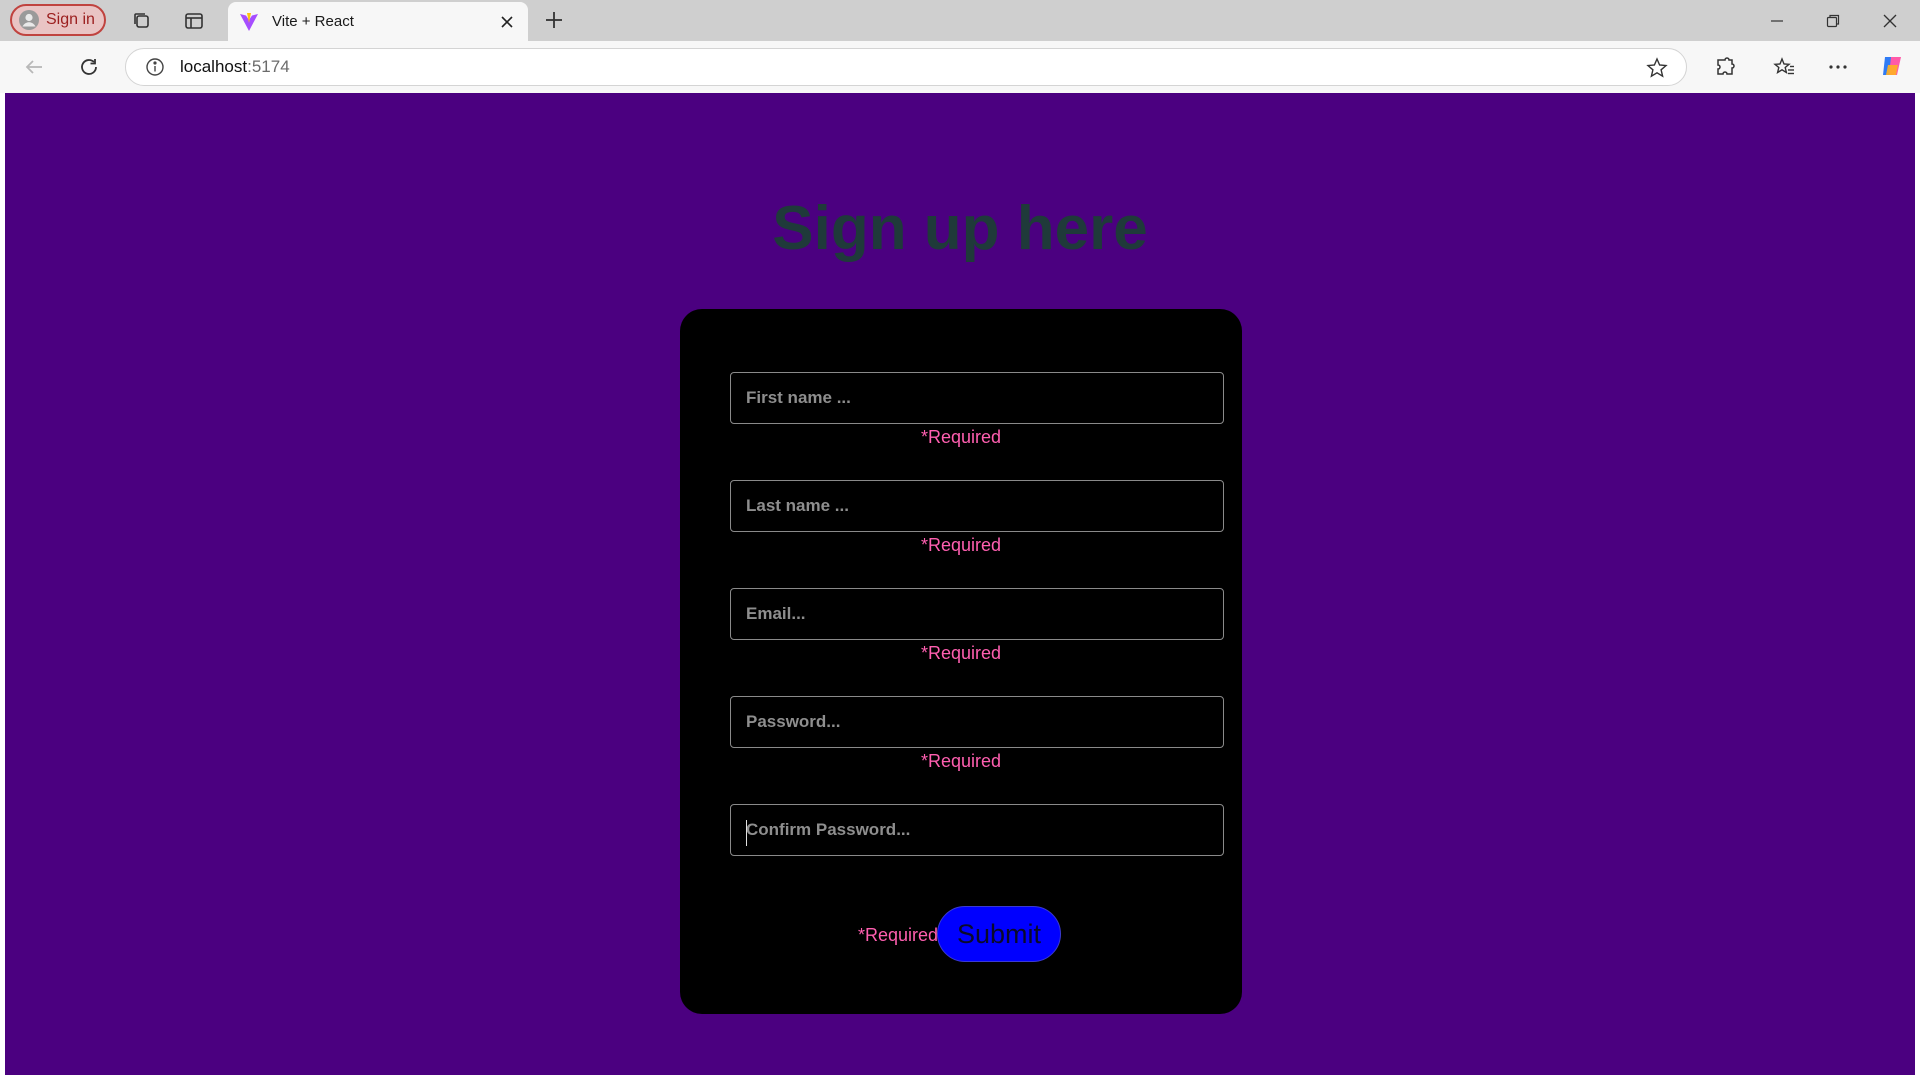 This screenshot has width=1920, height=1080. I want to click on page-heading: Sign up here, so click(960, 228).